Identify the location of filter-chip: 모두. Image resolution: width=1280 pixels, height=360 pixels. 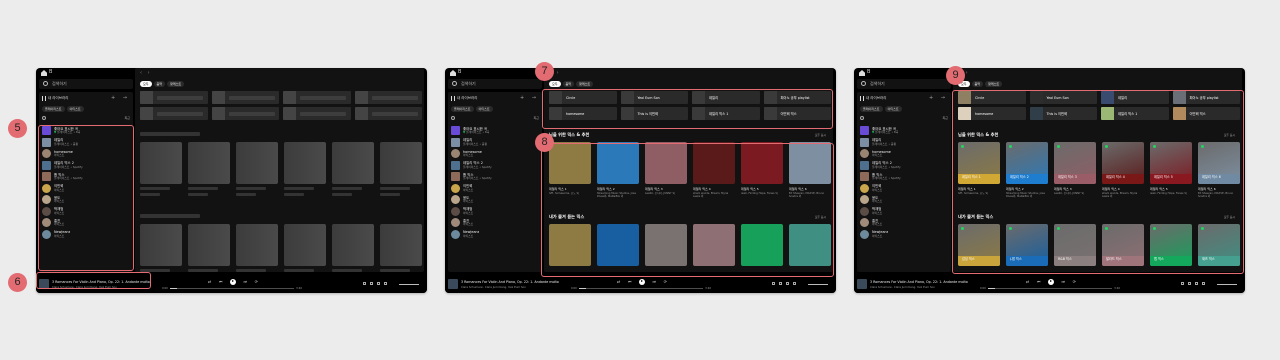
(555, 84).